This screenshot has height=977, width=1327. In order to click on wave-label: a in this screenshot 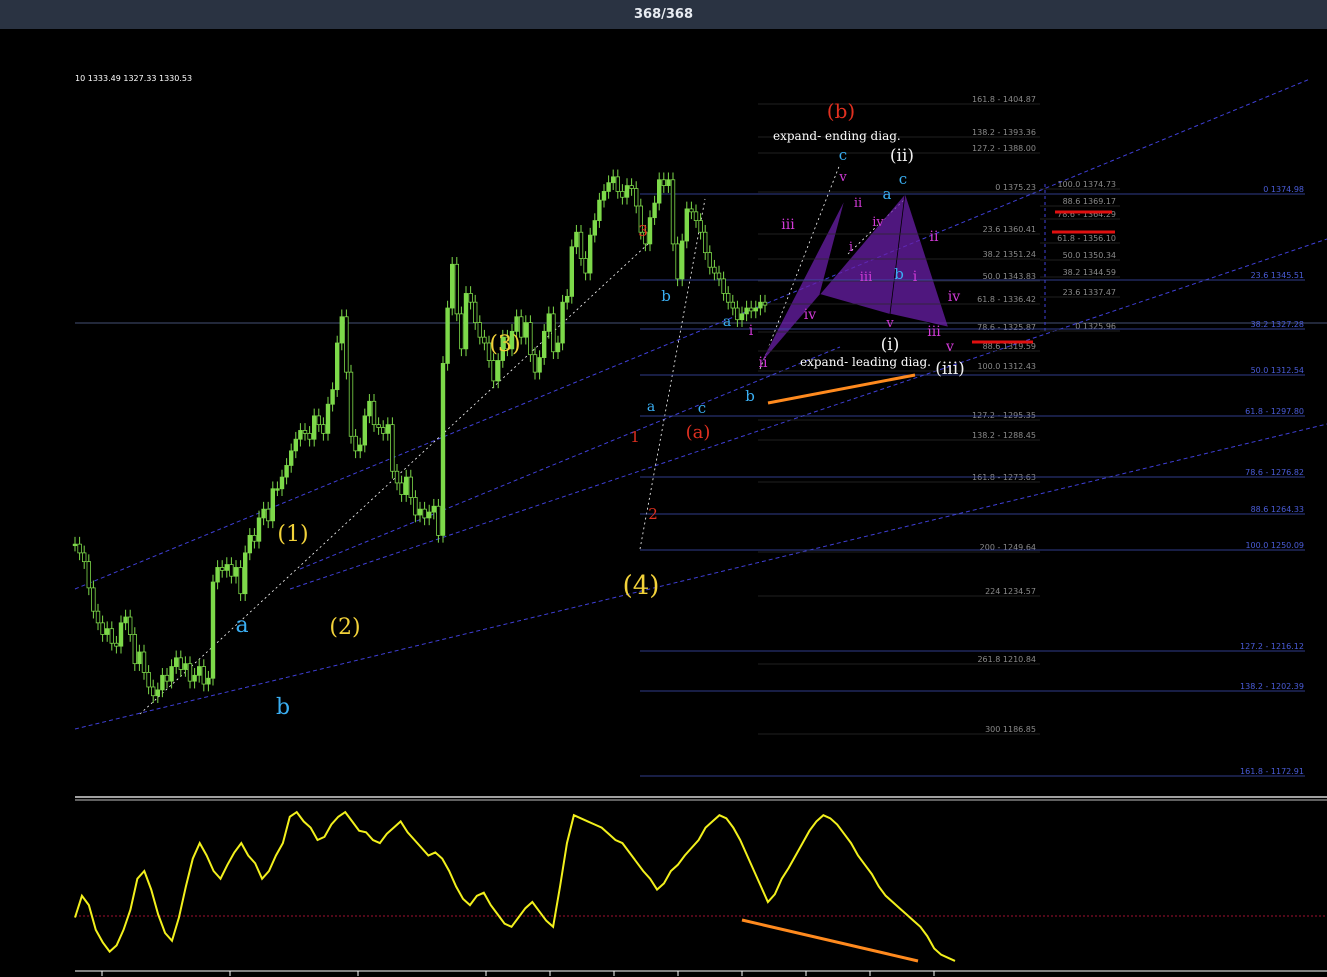, I will do `click(651, 407)`.